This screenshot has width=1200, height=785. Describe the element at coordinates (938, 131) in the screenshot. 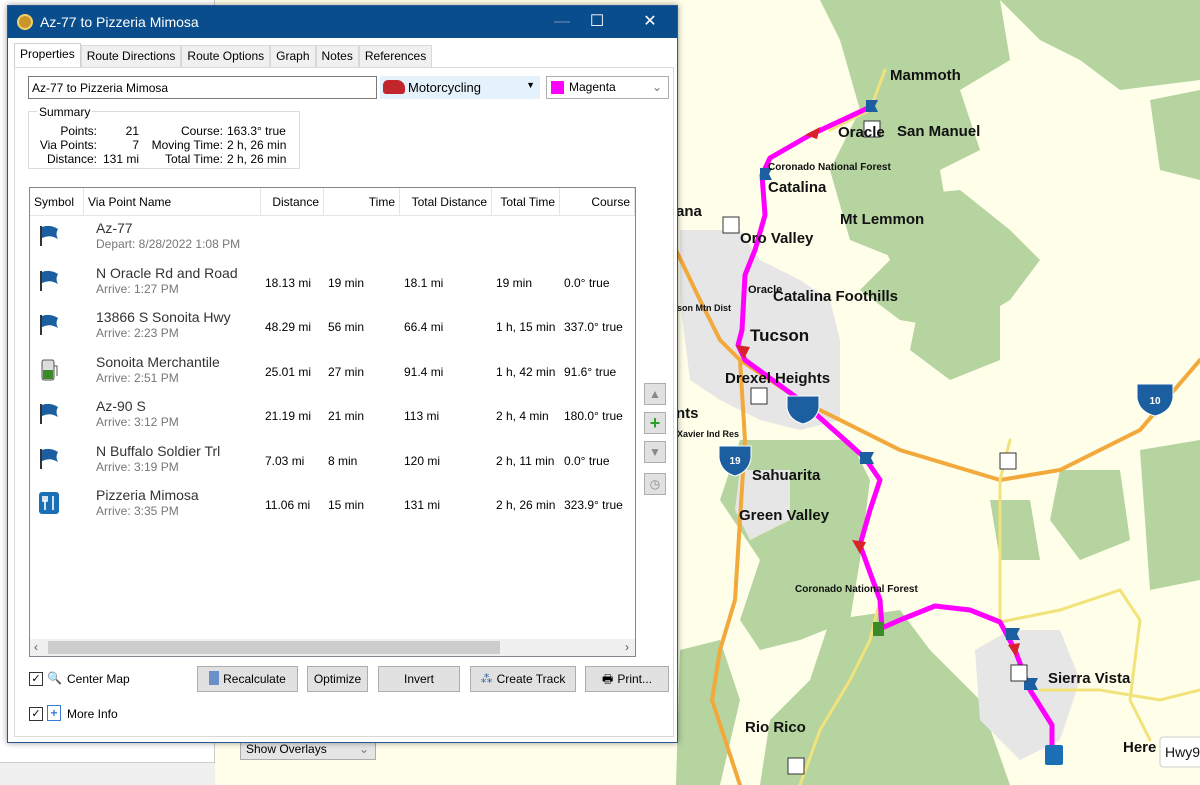

I see `map-label: San Manuel` at that location.